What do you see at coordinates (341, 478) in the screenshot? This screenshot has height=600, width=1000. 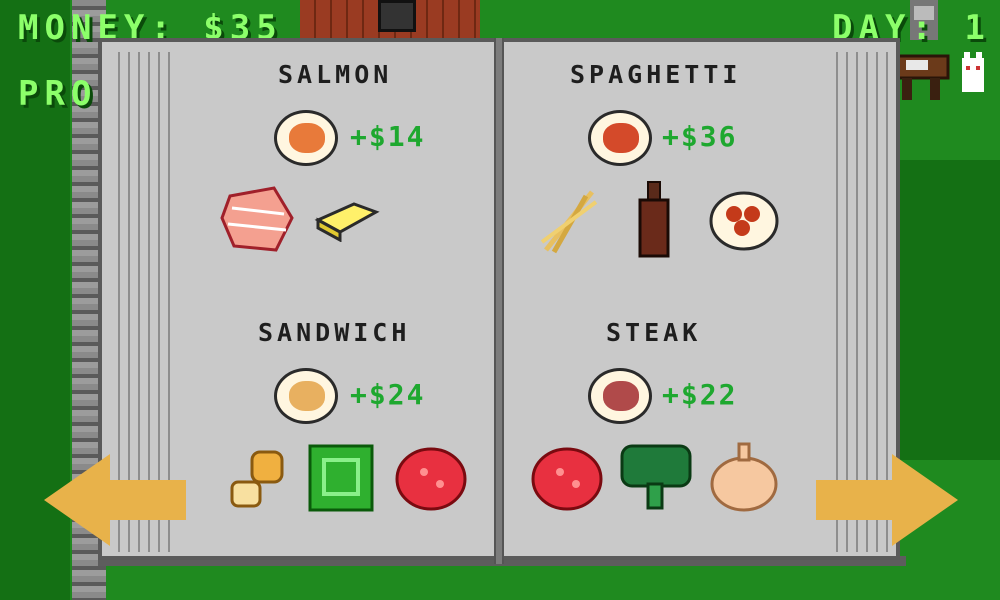 I see `lettuce-icon` at bounding box center [341, 478].